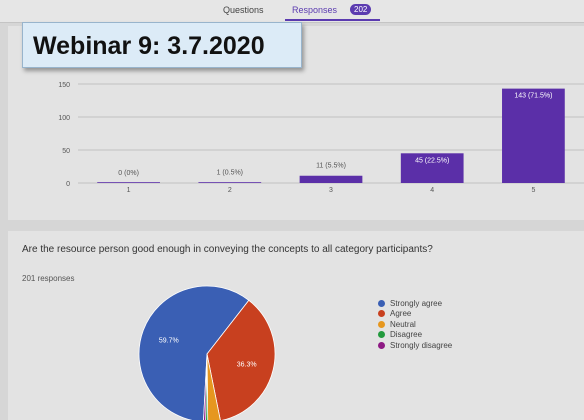  I want to click on y-tick-label: 150, so click(64, 85).